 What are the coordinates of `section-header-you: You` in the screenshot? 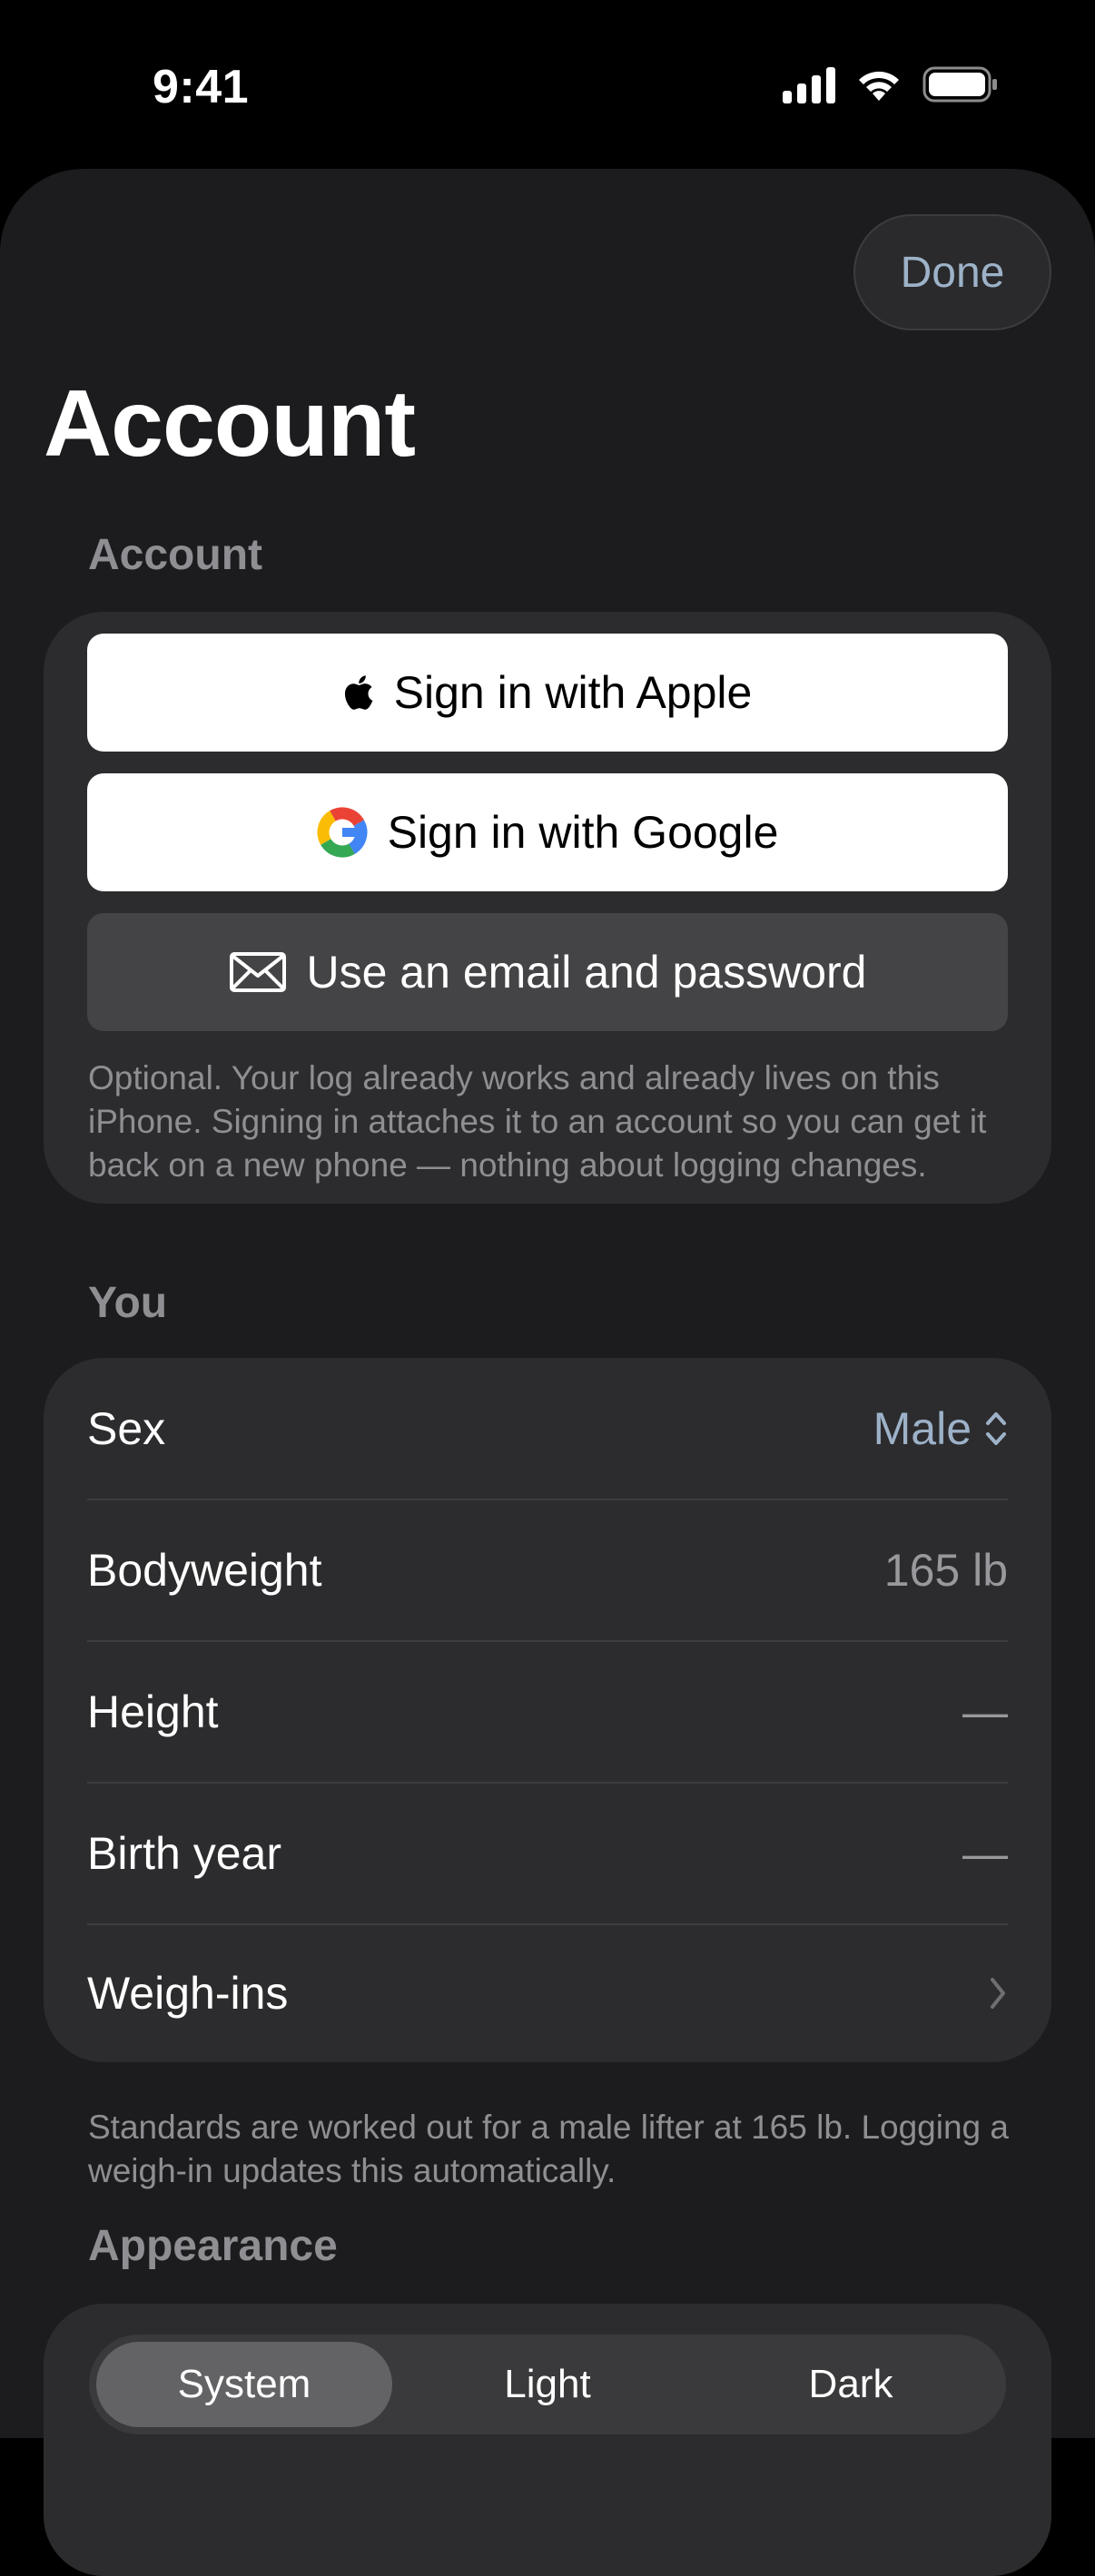 It's located at (128, 1303).